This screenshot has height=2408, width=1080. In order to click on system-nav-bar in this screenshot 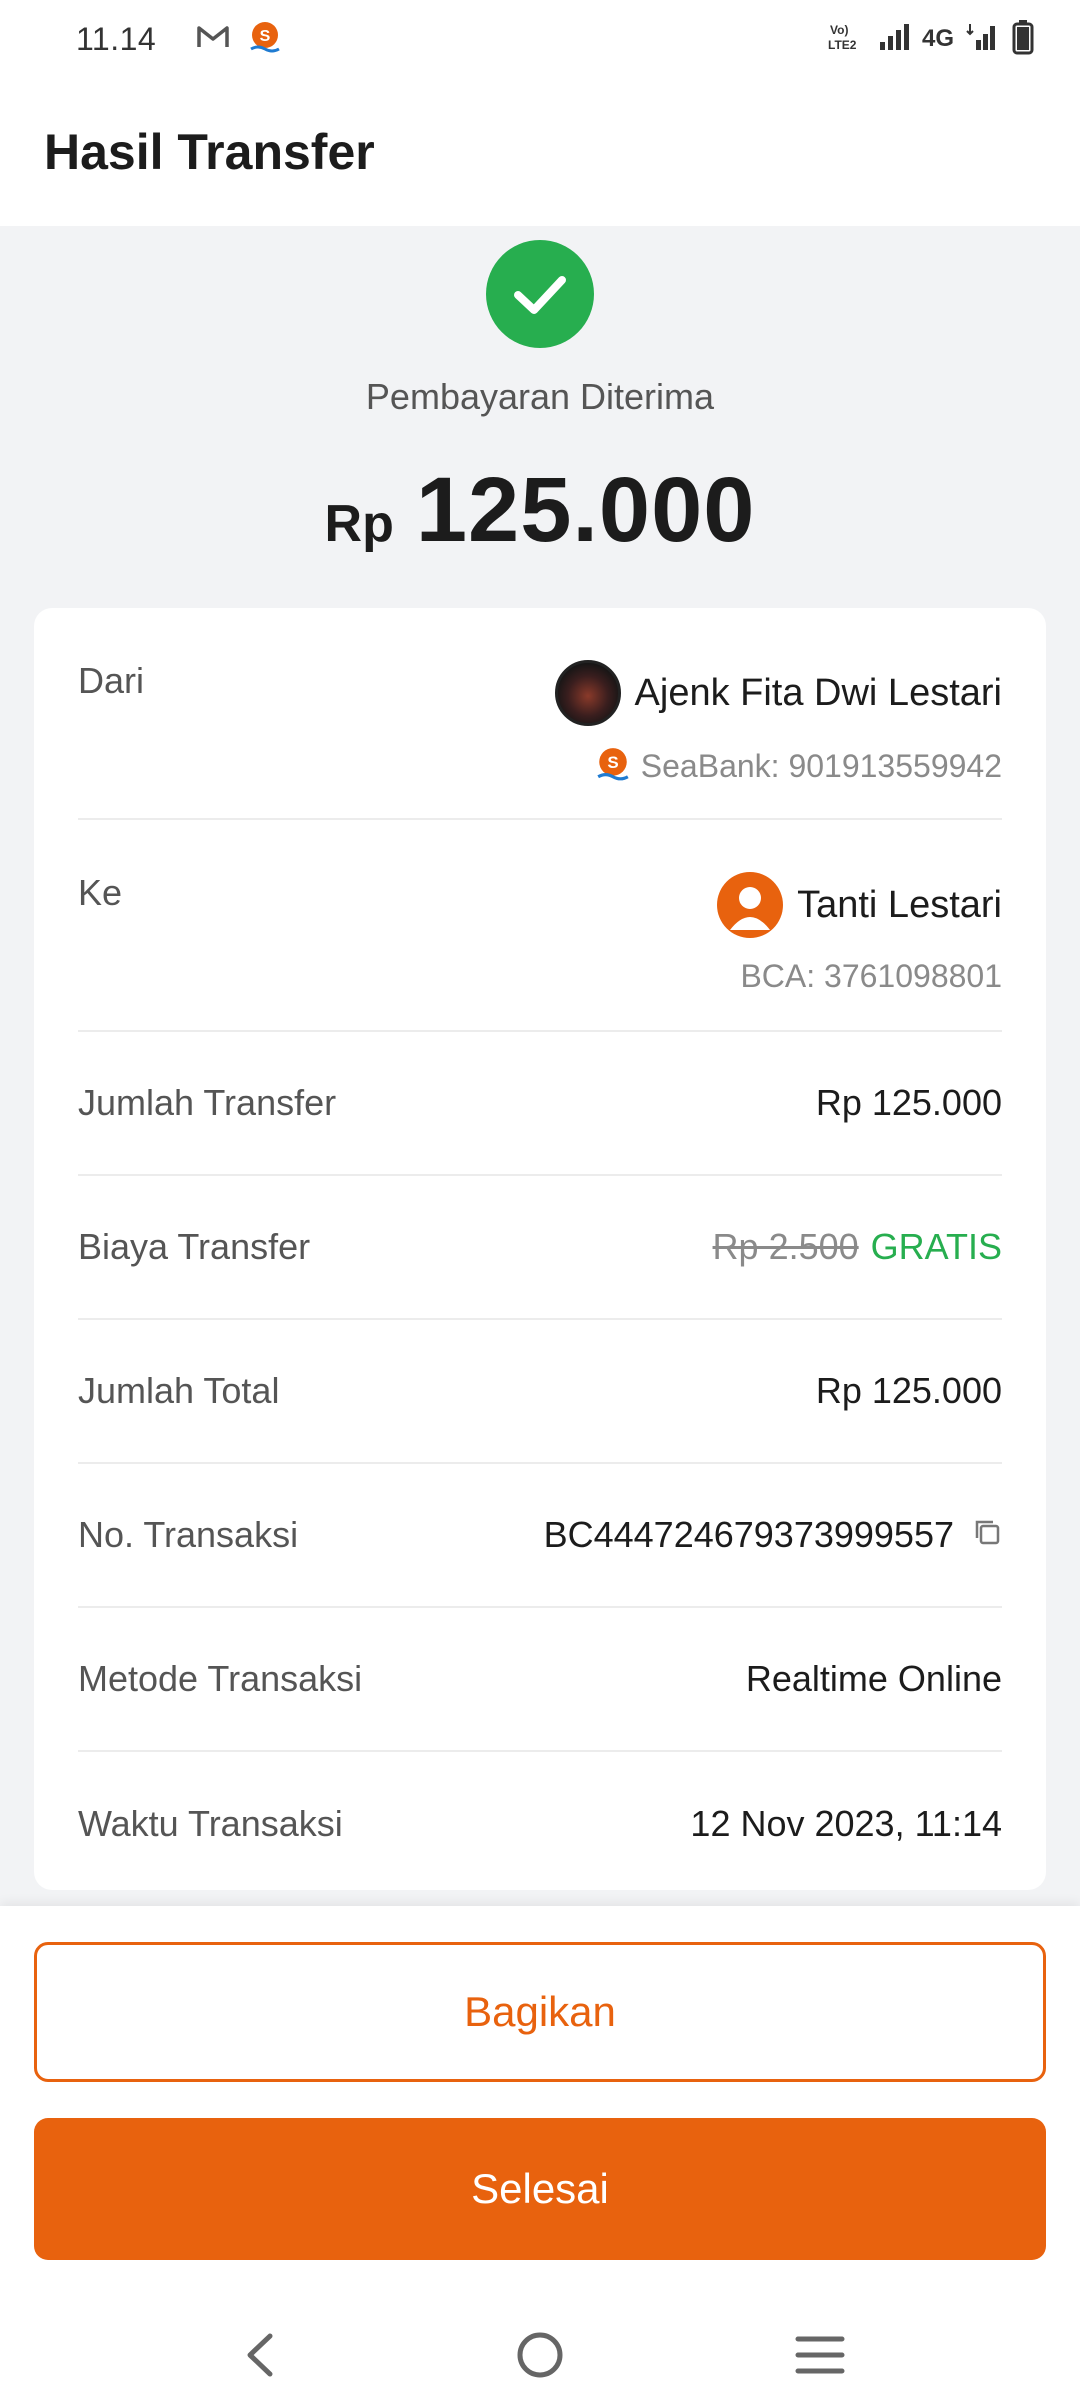, I will do `click(540, 2355)`.